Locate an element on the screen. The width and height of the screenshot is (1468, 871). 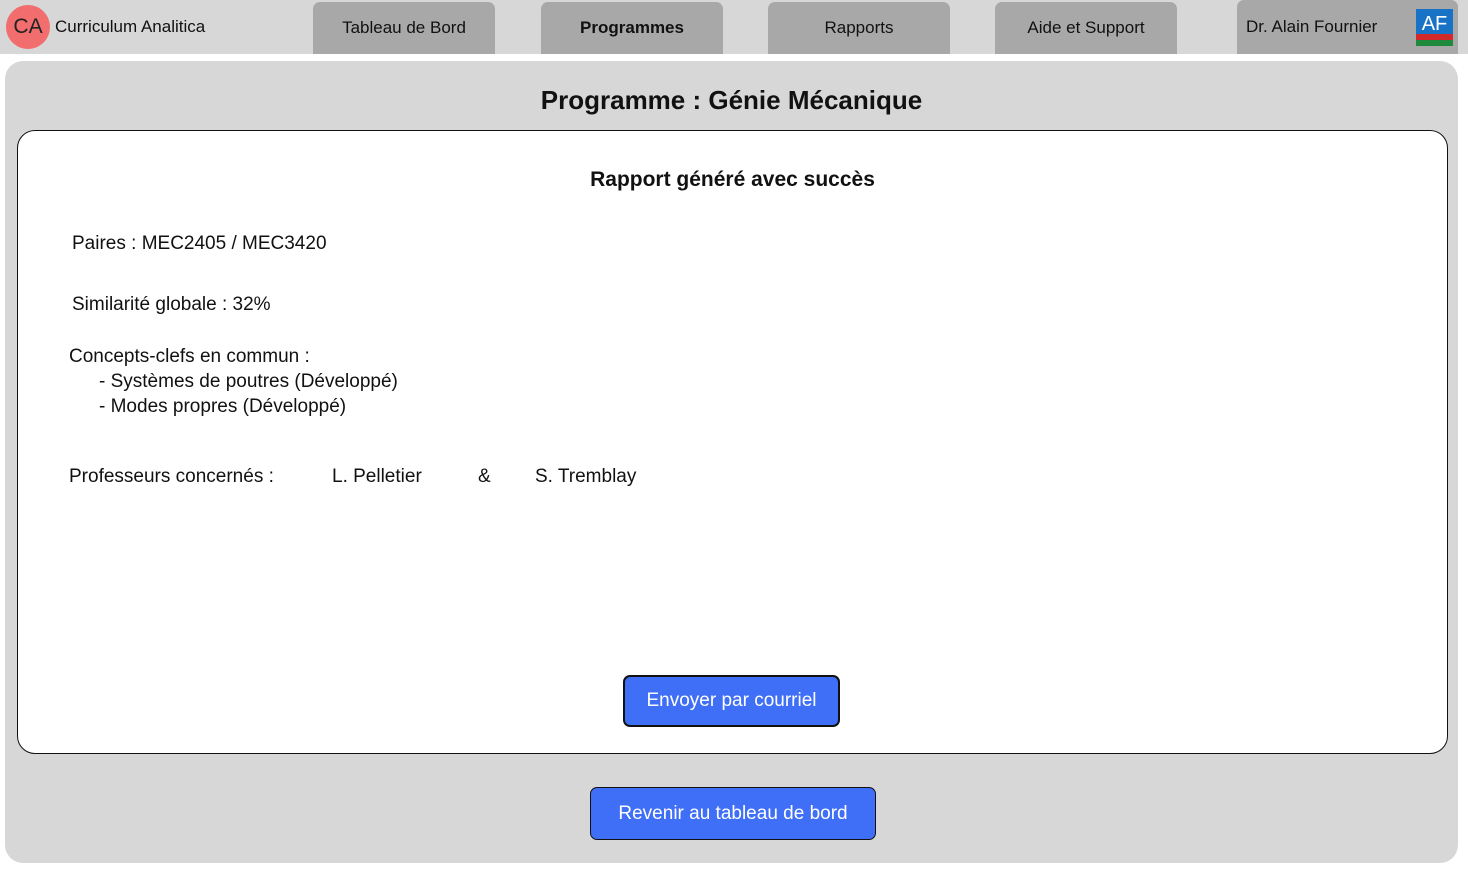
user-menu: Dr. Alain Fournier AF is located at coordinates (1347, 27).